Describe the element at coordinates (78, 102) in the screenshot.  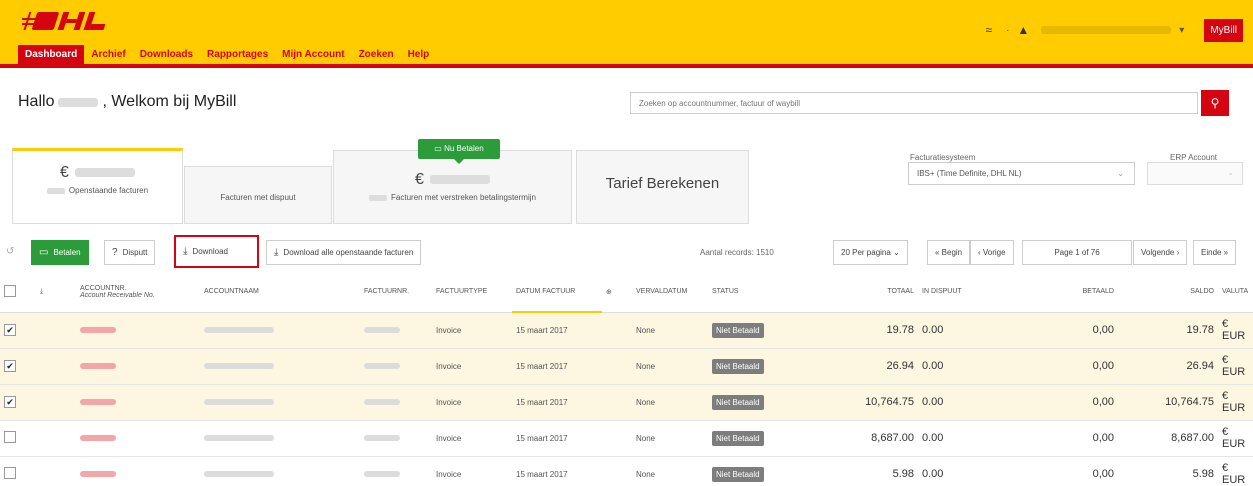
I see `user-first-name-redacted` at that location.